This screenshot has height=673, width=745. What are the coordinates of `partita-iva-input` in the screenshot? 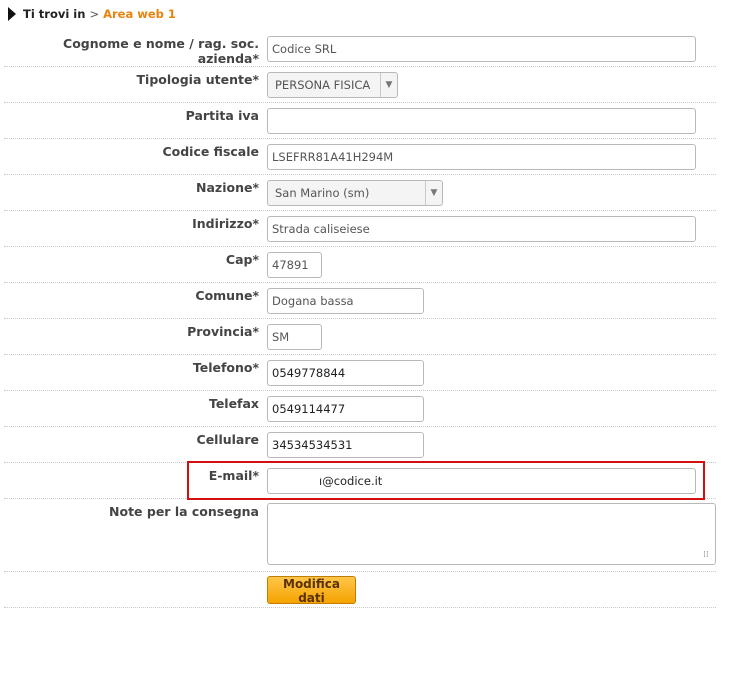 It's located at (481, 121).